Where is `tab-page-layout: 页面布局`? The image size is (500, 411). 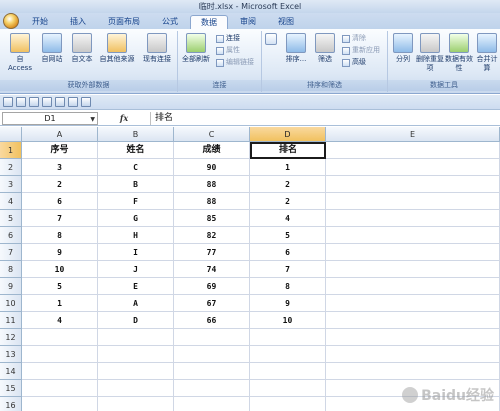
tab-page-layout: 页面布局 is located at coordinates (124, 22).